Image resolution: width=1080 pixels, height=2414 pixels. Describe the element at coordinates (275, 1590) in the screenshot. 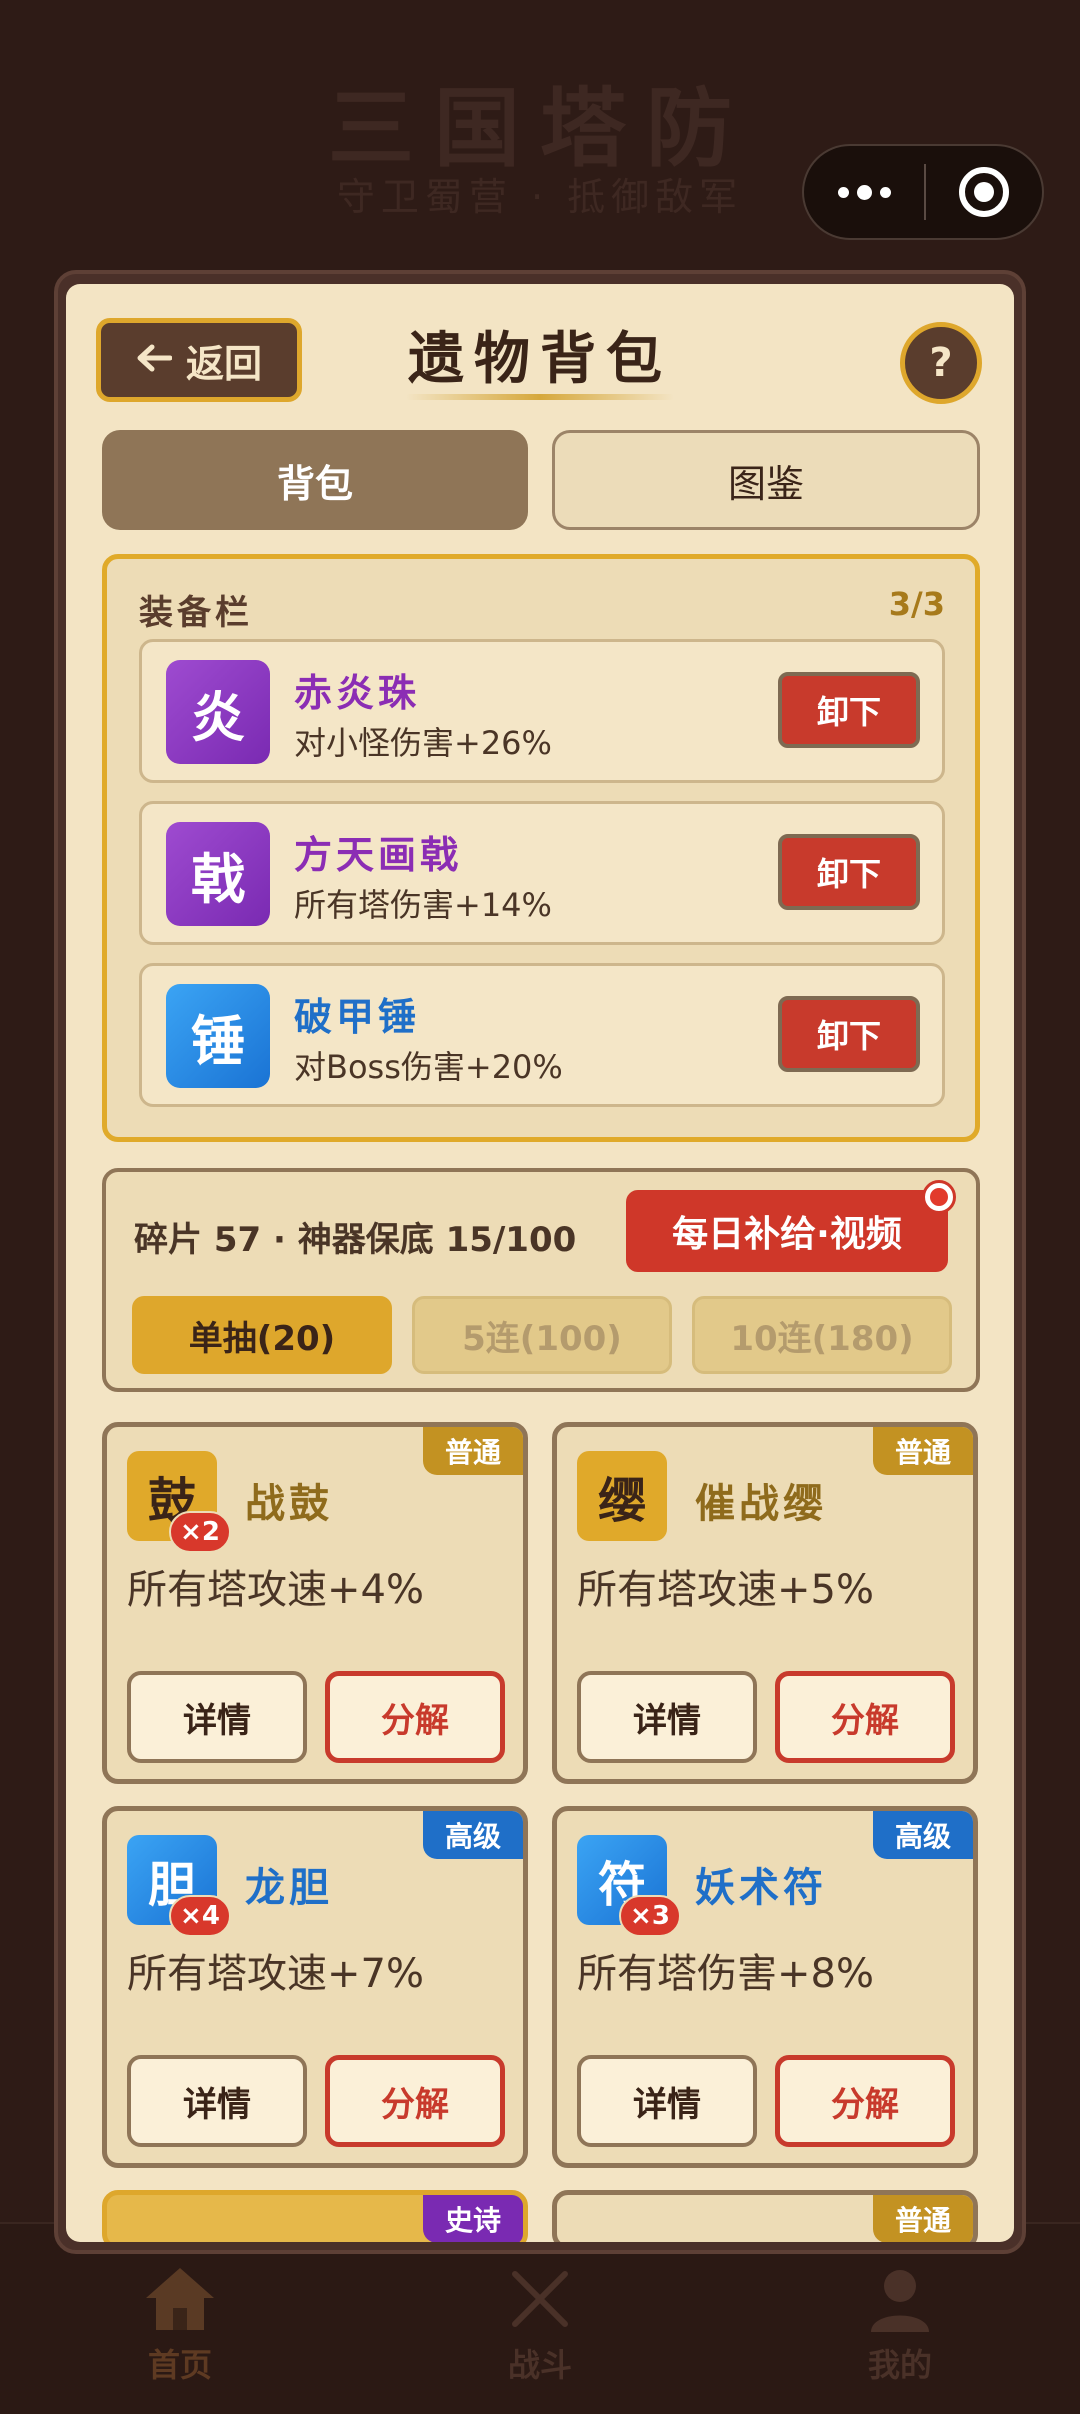

I see `relic-desc: 所有塔攻速+4%` at that location.